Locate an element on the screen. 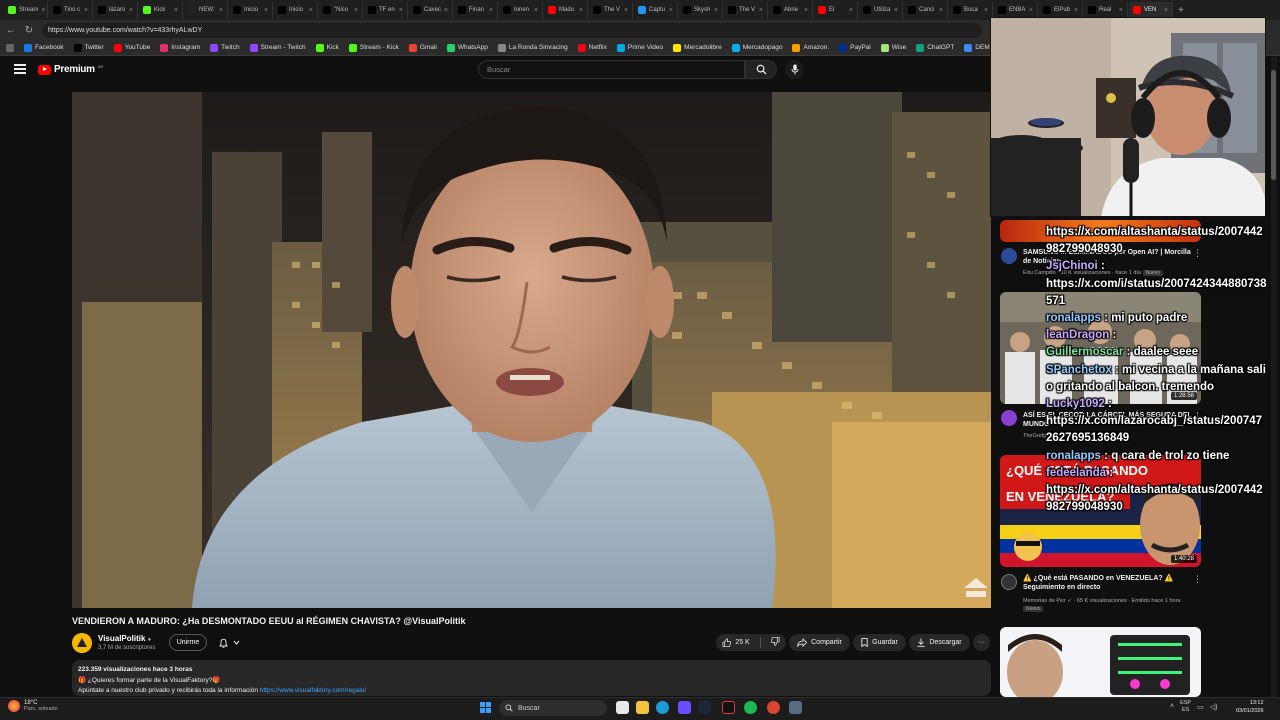 This screenshot has height=720, width=1280. volume-icon: ◁) is located at coordinates (1214, 707).